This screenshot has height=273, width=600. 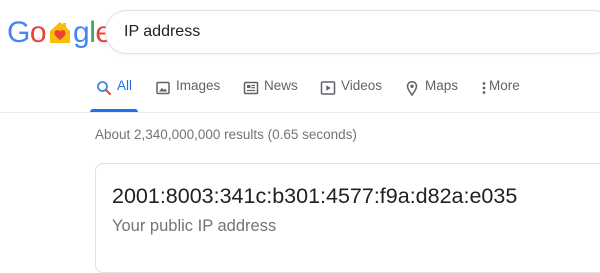 I want to click on tab-label: Images, so click(x=198, y=85).